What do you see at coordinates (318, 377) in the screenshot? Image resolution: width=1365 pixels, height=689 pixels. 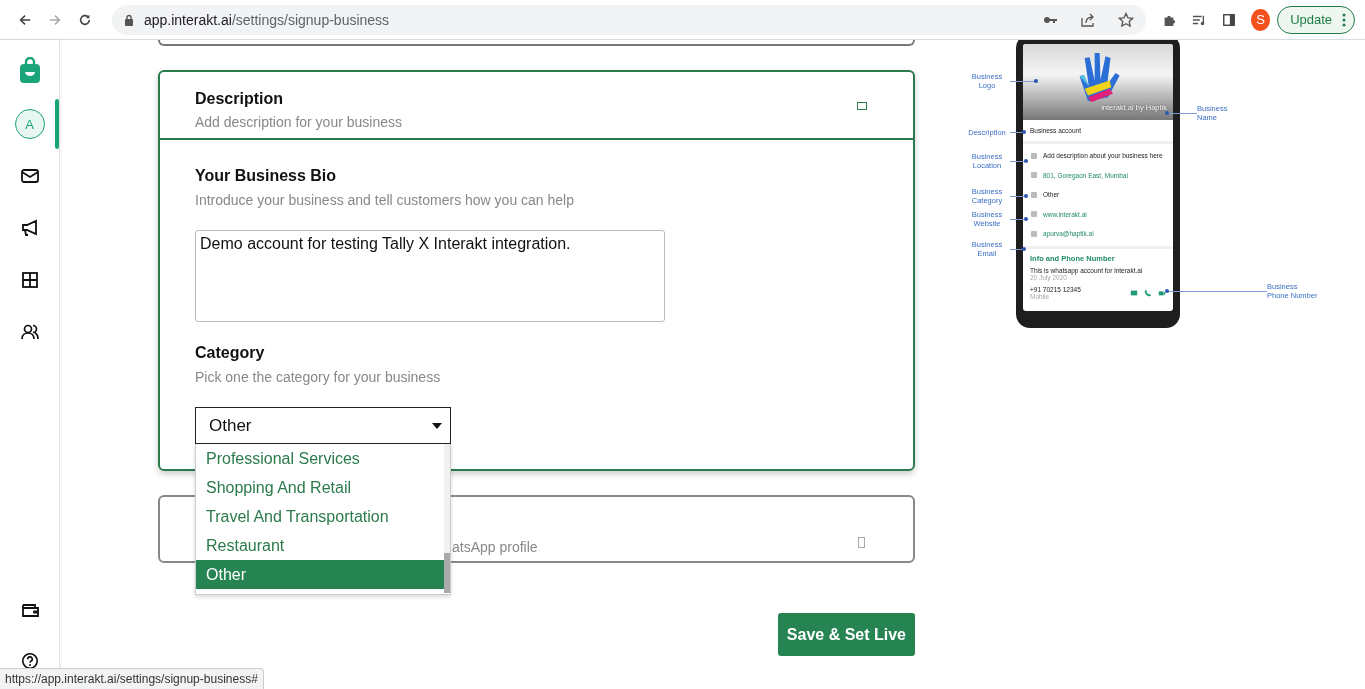 I see `field-hint: Pick one the category for your business` at bounding box center [318, 377].